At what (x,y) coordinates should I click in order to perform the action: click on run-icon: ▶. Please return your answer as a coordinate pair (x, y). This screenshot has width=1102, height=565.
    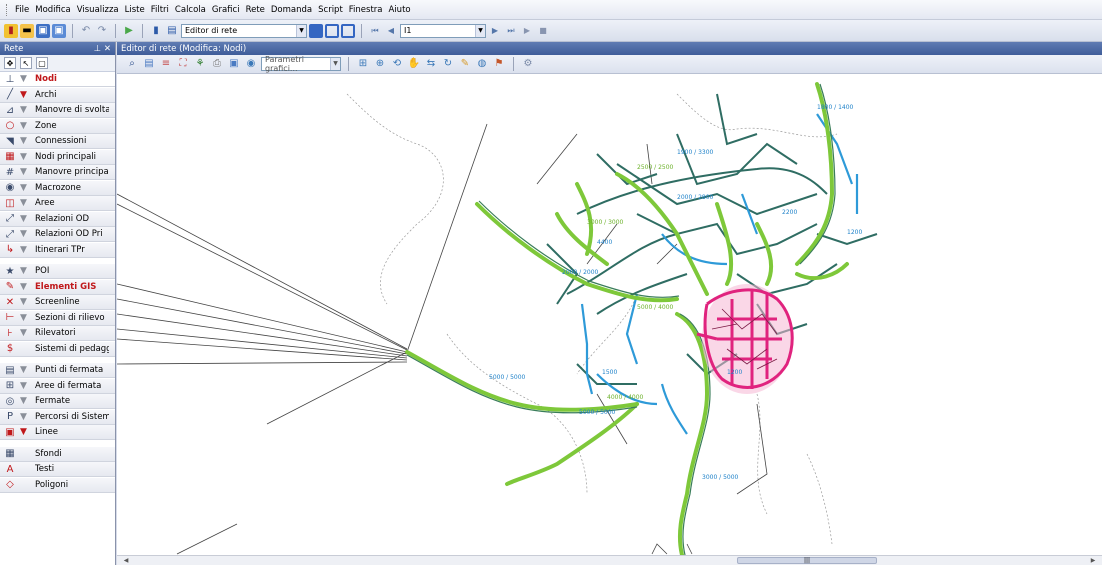
    Looking at the image, I should click on (129, 31).